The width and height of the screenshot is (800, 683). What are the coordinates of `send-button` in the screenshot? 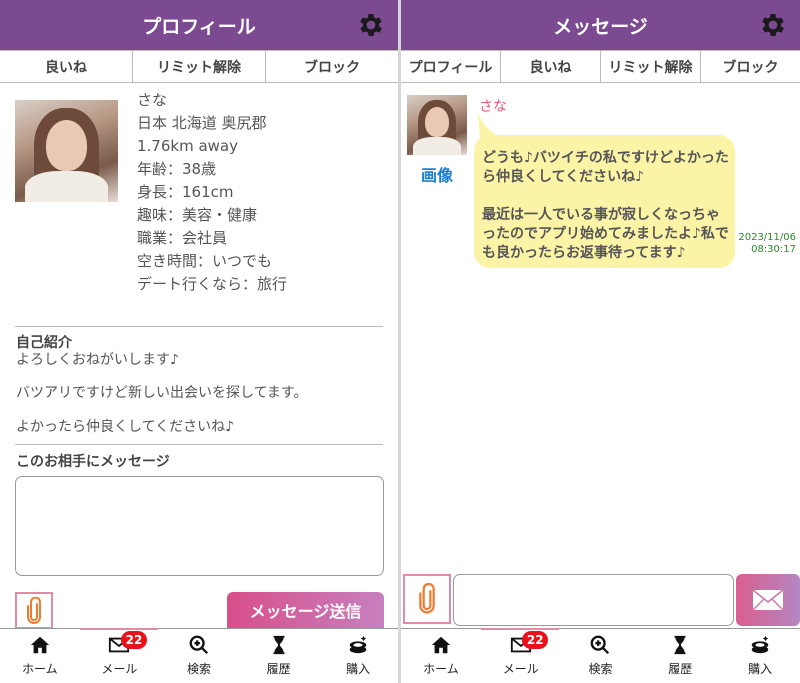 It's located at (768, 600).